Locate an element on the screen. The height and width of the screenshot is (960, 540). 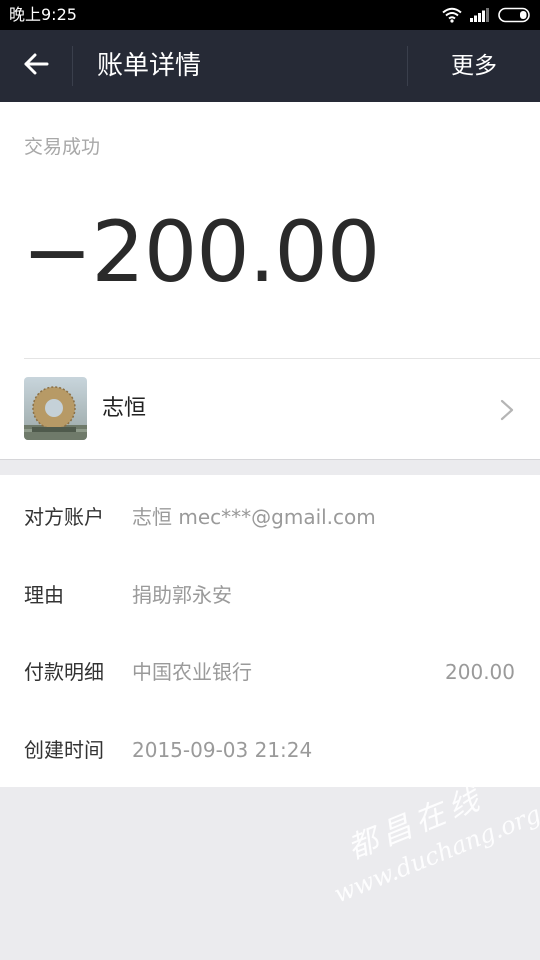
watermark-url: www.duchang.org is located at coordinates (434, 854).